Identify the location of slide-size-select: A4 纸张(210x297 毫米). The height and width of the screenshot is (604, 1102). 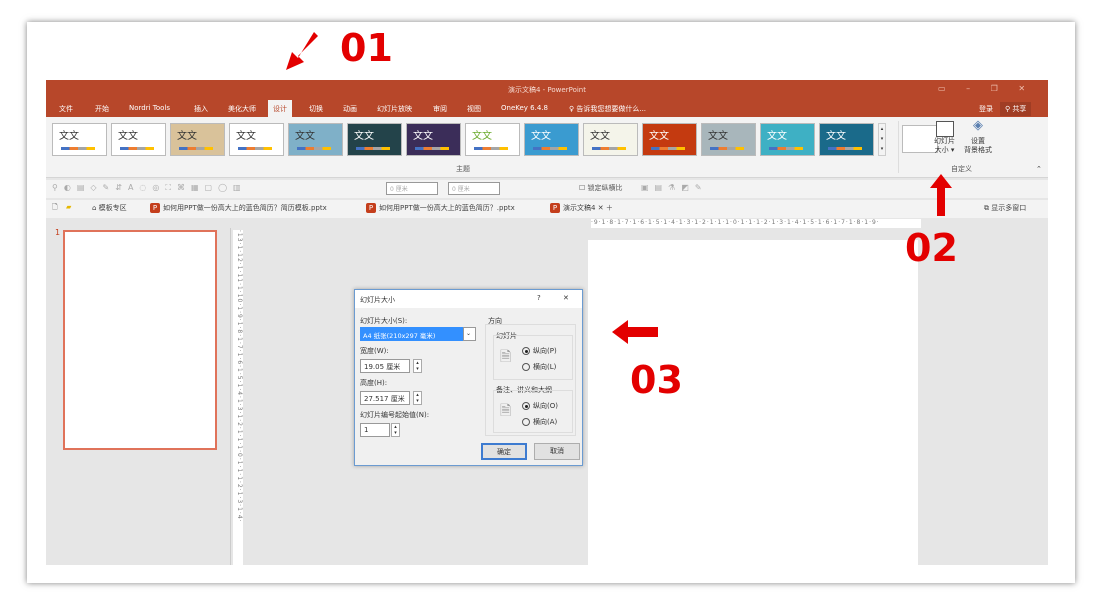
(418, 334).